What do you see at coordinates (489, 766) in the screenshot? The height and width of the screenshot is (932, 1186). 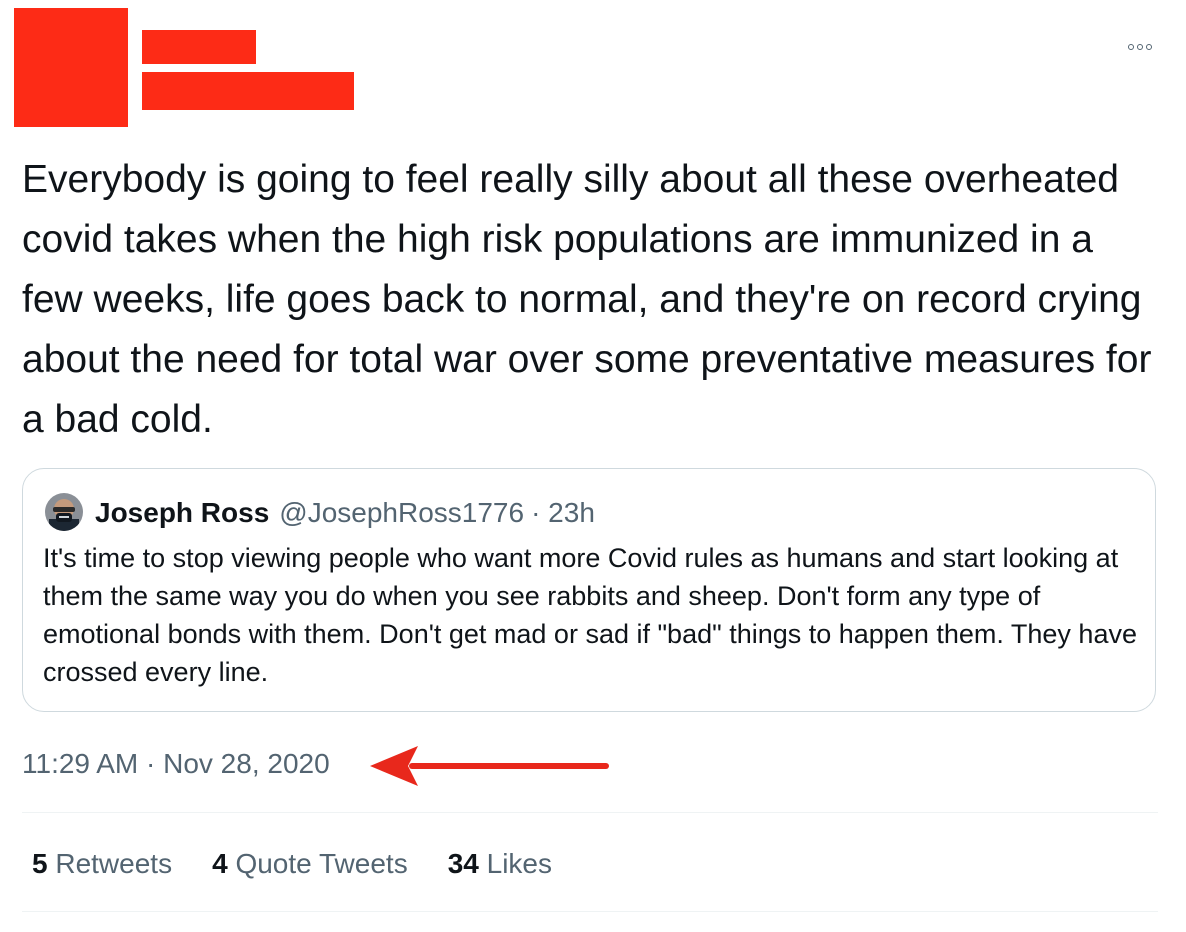 I see `annotation-arrow` at bounding box center [489, 766].